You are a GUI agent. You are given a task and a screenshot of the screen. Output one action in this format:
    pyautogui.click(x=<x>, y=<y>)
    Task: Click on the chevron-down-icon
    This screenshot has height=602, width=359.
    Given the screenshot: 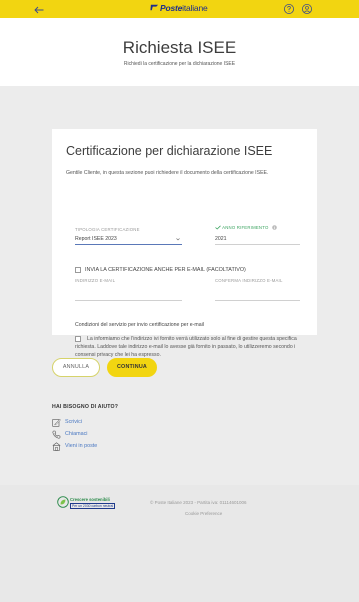 What is the action you would take?
    pyautogui.click(x=178, y=239)
    